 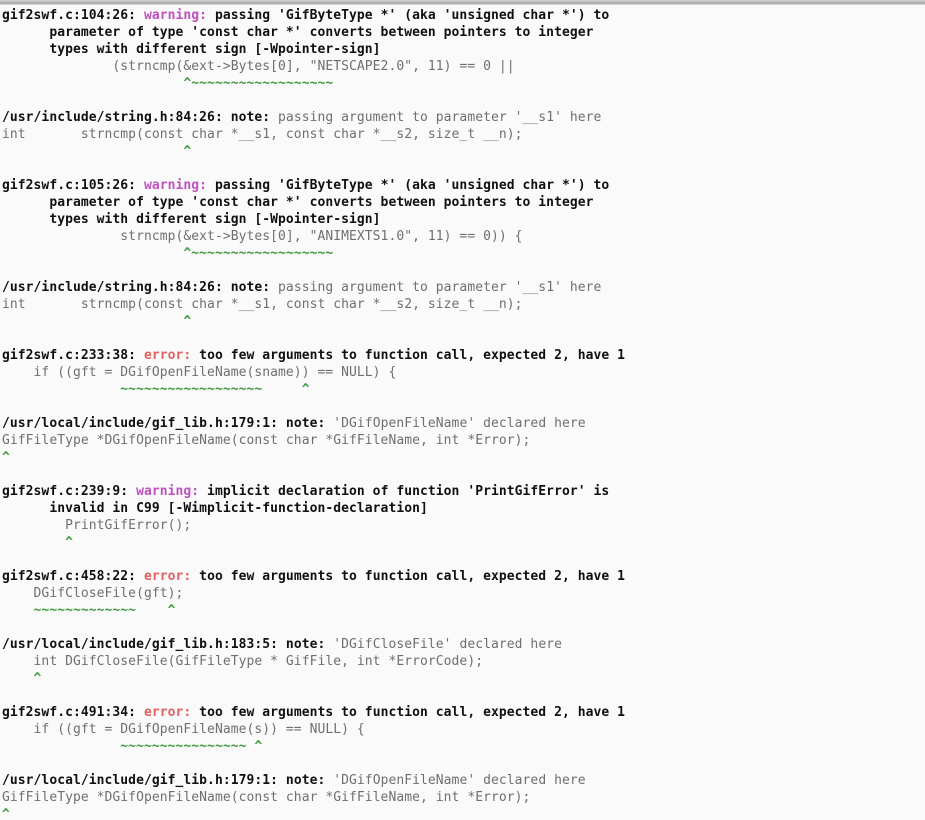 I want to click on source-snippet-line: PrintGifError();, so click(x=463, y=525).